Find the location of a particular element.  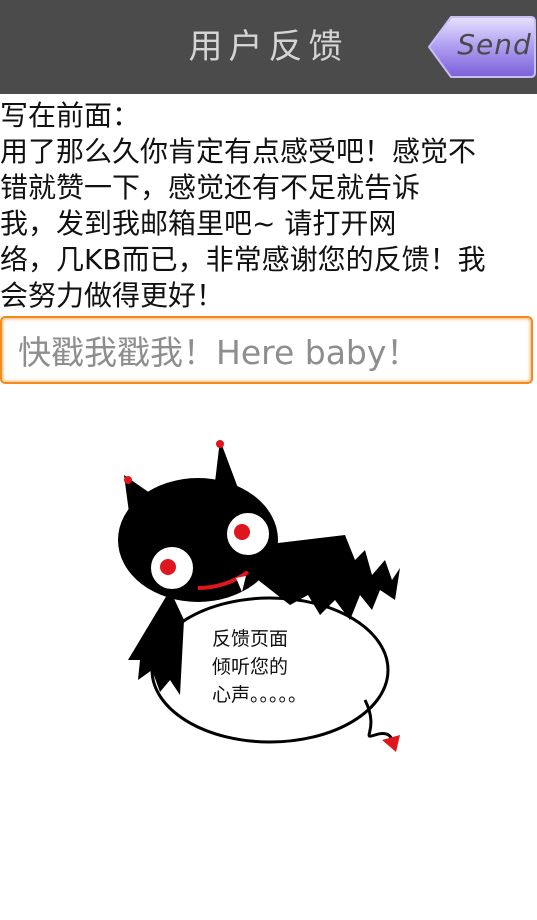

send-label: Send is located at coordinates (494, 44).